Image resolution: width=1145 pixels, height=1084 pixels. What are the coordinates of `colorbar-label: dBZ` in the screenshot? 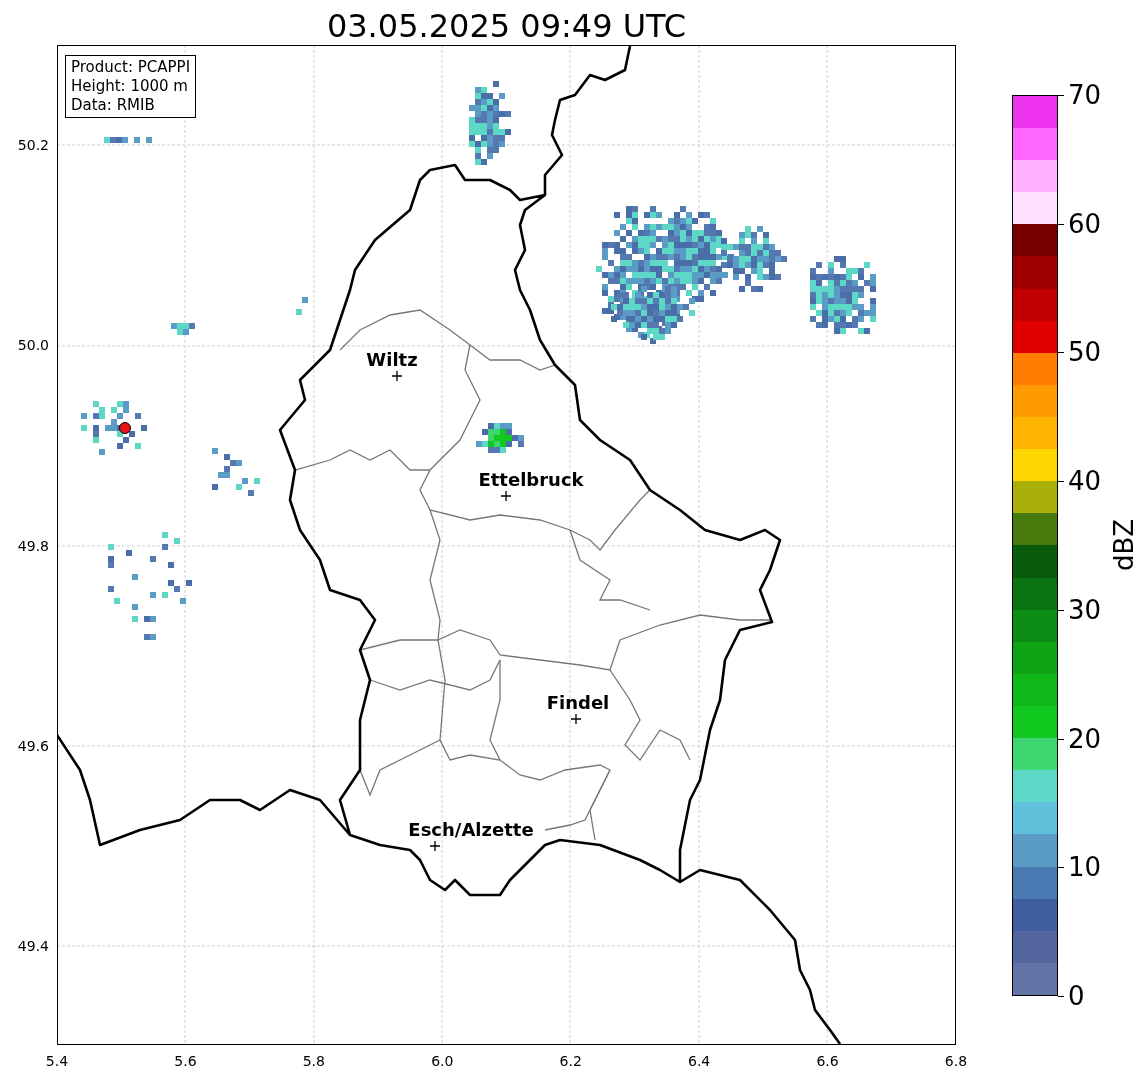 It's located at (1124, 545).